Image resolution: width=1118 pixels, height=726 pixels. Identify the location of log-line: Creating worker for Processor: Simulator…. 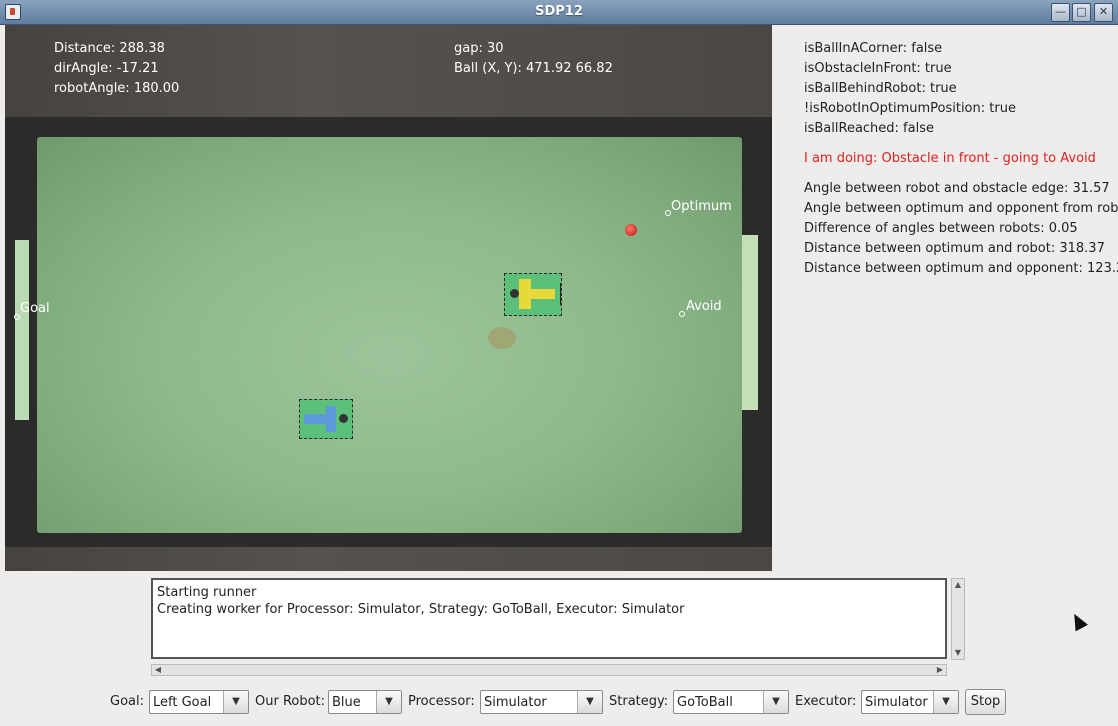
(421, 609).